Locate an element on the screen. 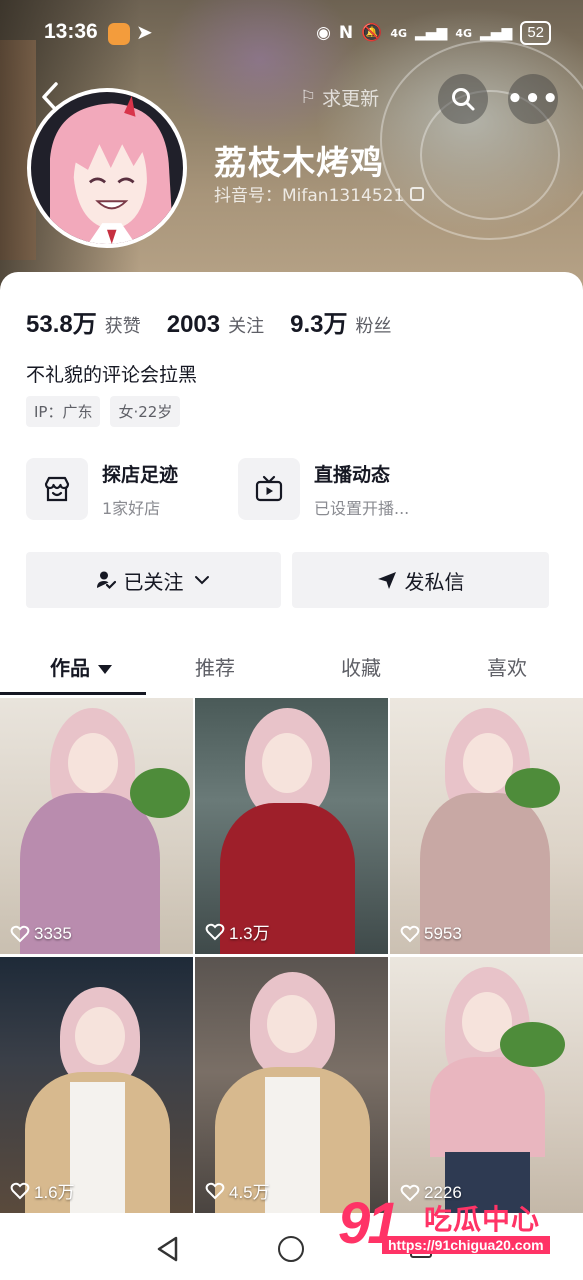  nfc-icon: N is located at coordinates (346, 33).